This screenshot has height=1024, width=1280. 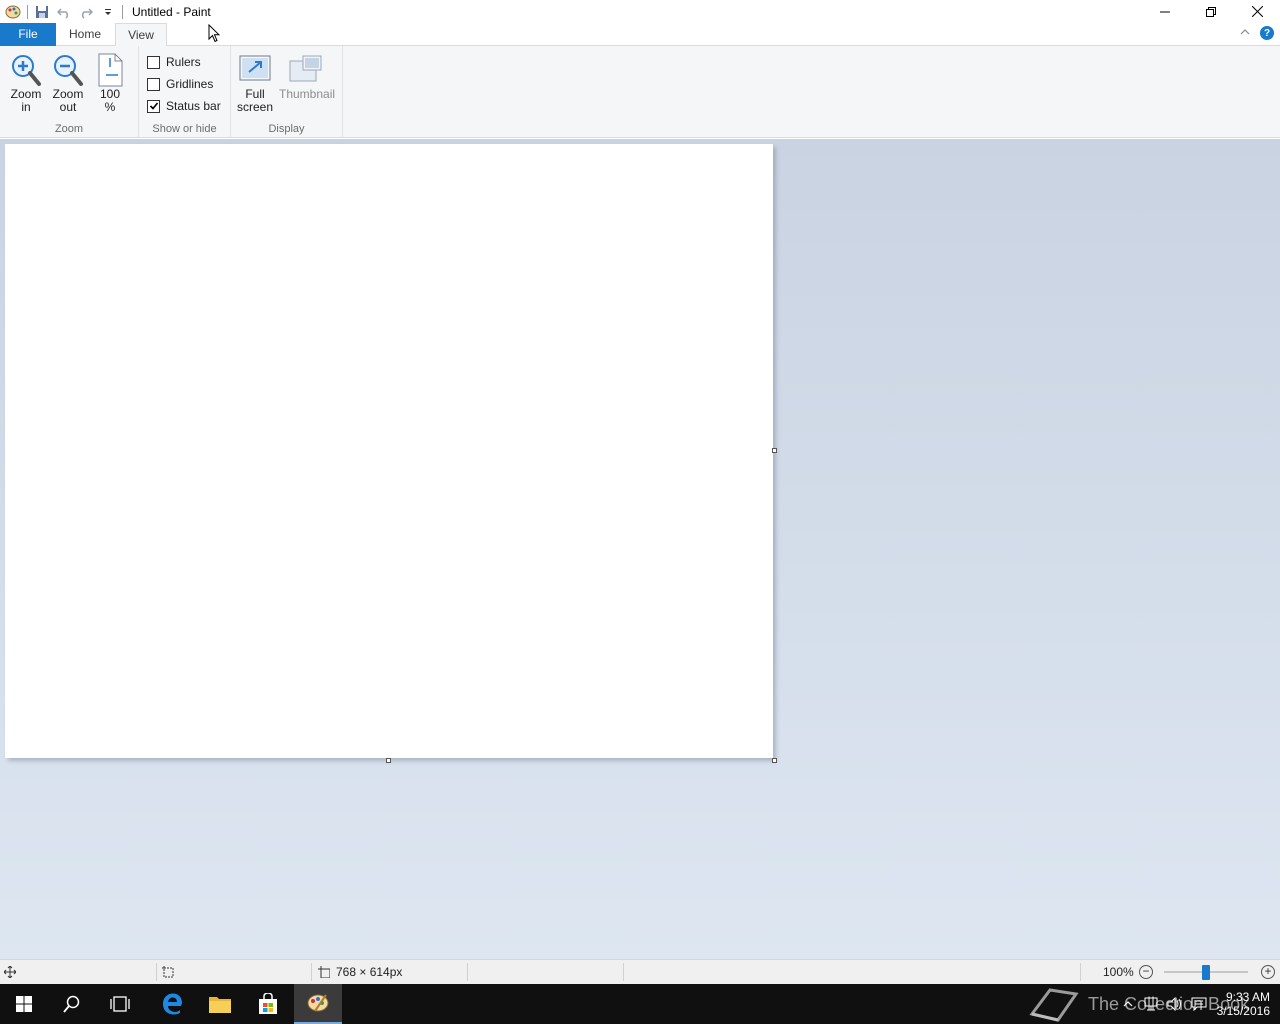 I want to click on display-group: Full screen Thumbnail Display, so click(x=287, y=92).